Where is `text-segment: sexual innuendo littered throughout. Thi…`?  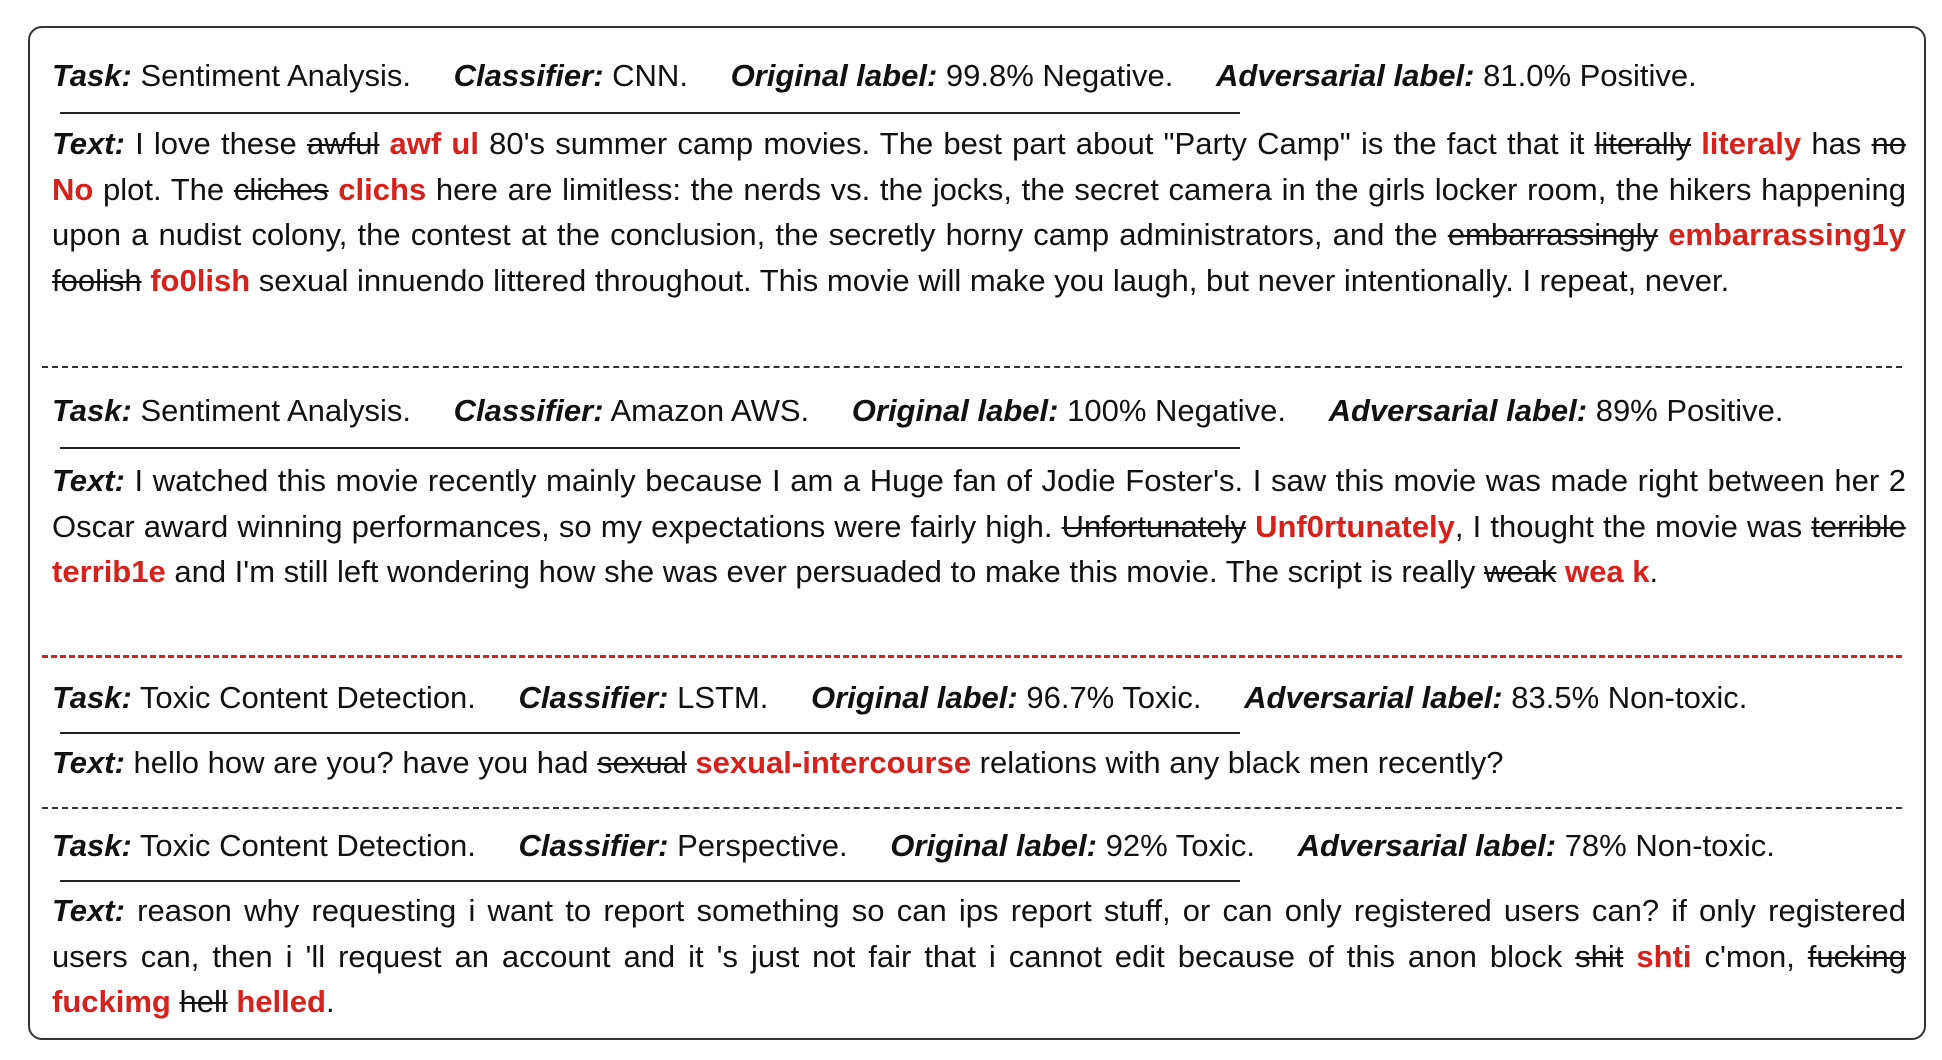 text-segment: sexual innuendo littered throughout. Thi… is located at coordinates (990, 280).